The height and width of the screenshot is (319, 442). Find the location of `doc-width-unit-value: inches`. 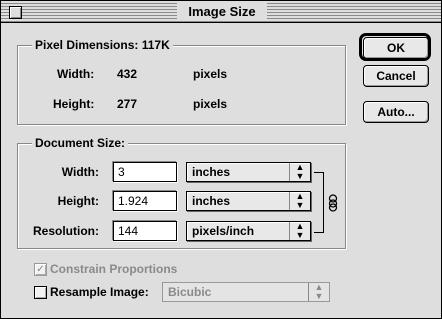

doc-width-unit-value: inches is located at coordinates (211, 172).